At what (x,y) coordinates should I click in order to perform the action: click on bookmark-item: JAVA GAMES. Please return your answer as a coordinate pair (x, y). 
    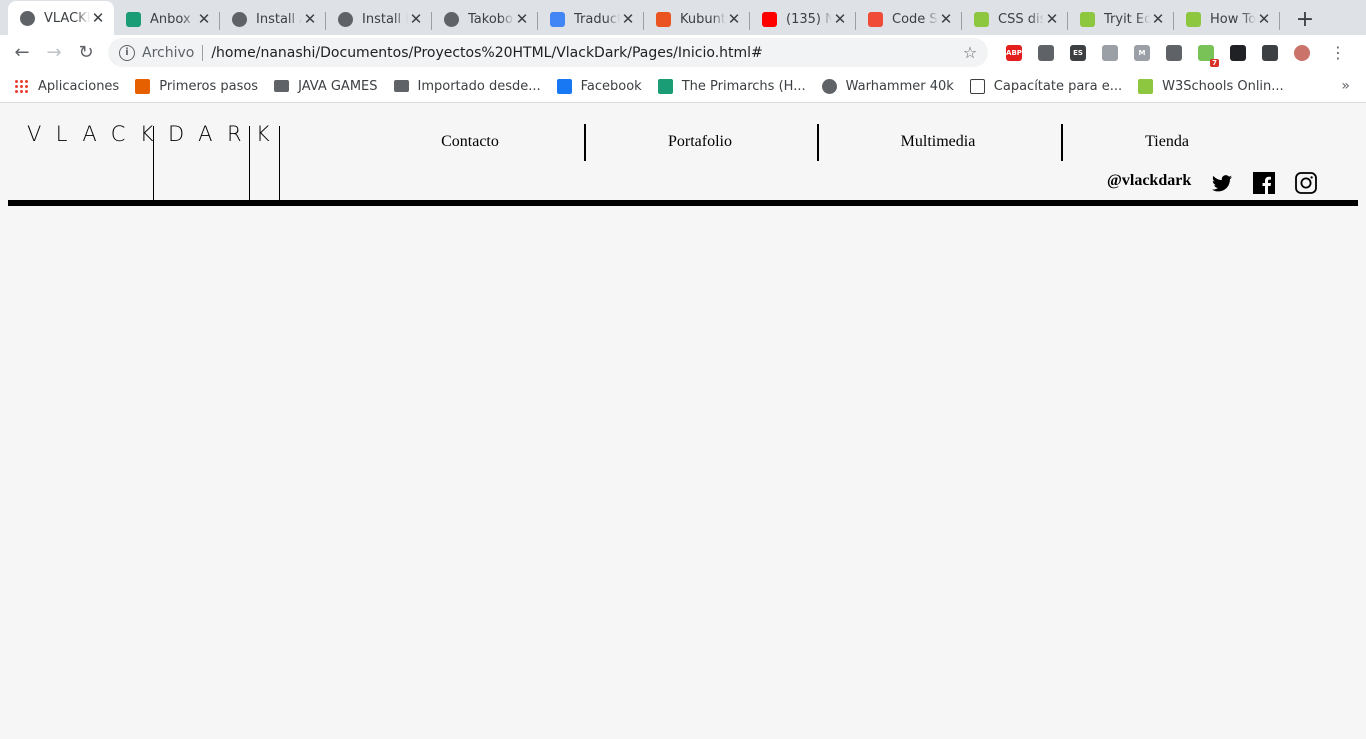
    Looking at the image, I should click on (326, 86).